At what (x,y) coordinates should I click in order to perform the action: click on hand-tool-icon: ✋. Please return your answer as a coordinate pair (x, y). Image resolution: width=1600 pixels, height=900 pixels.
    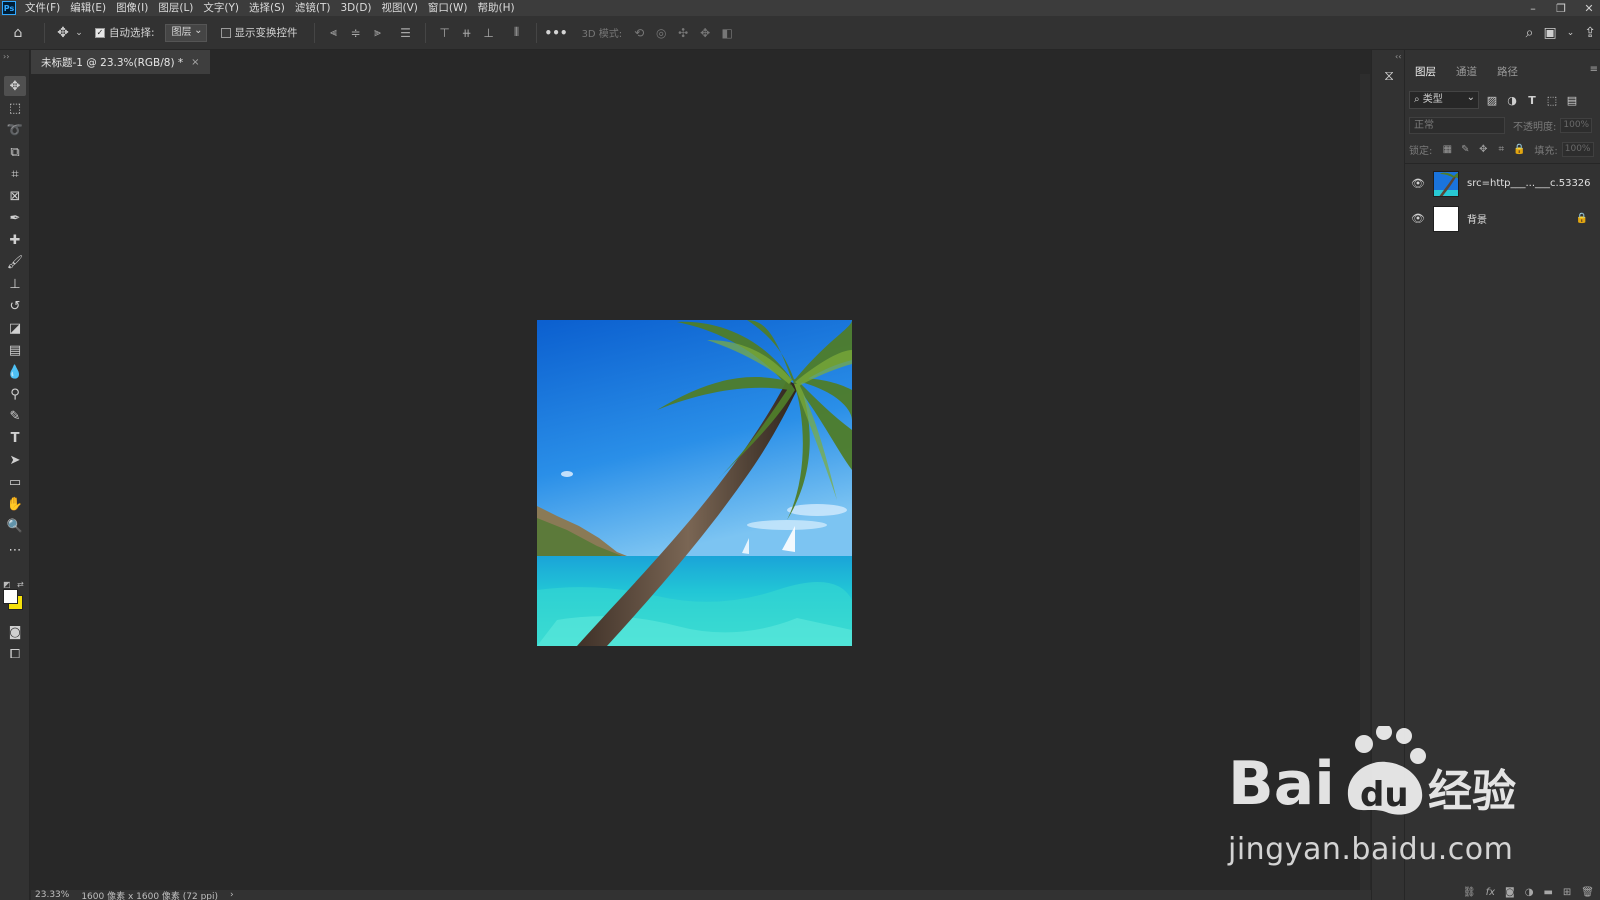
    Looking at the image, I should click on (15, 504).